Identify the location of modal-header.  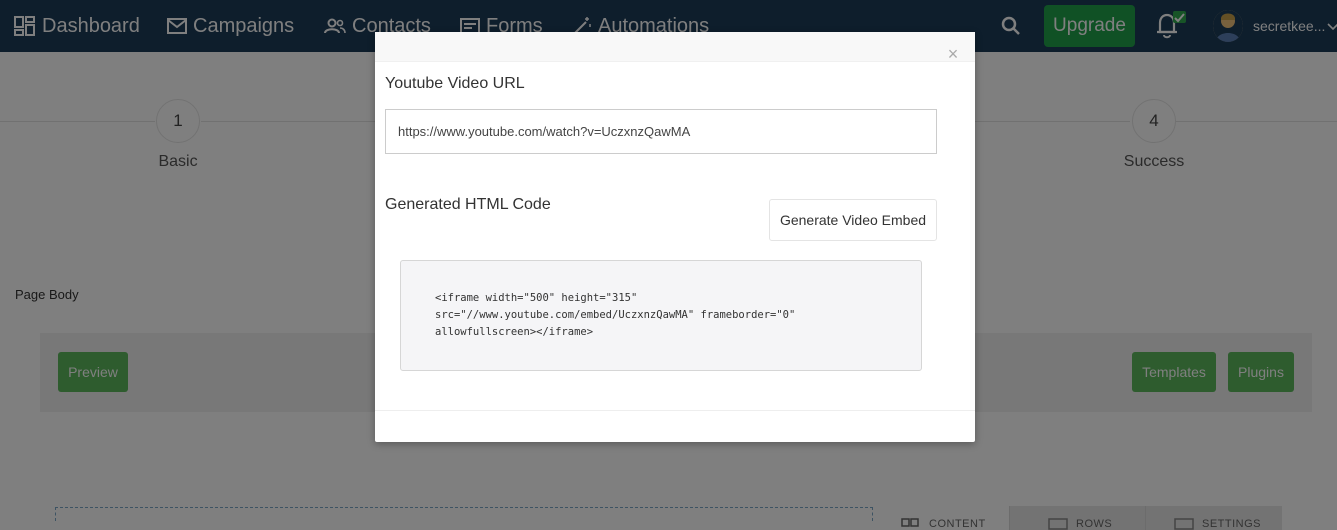
(675, 47).